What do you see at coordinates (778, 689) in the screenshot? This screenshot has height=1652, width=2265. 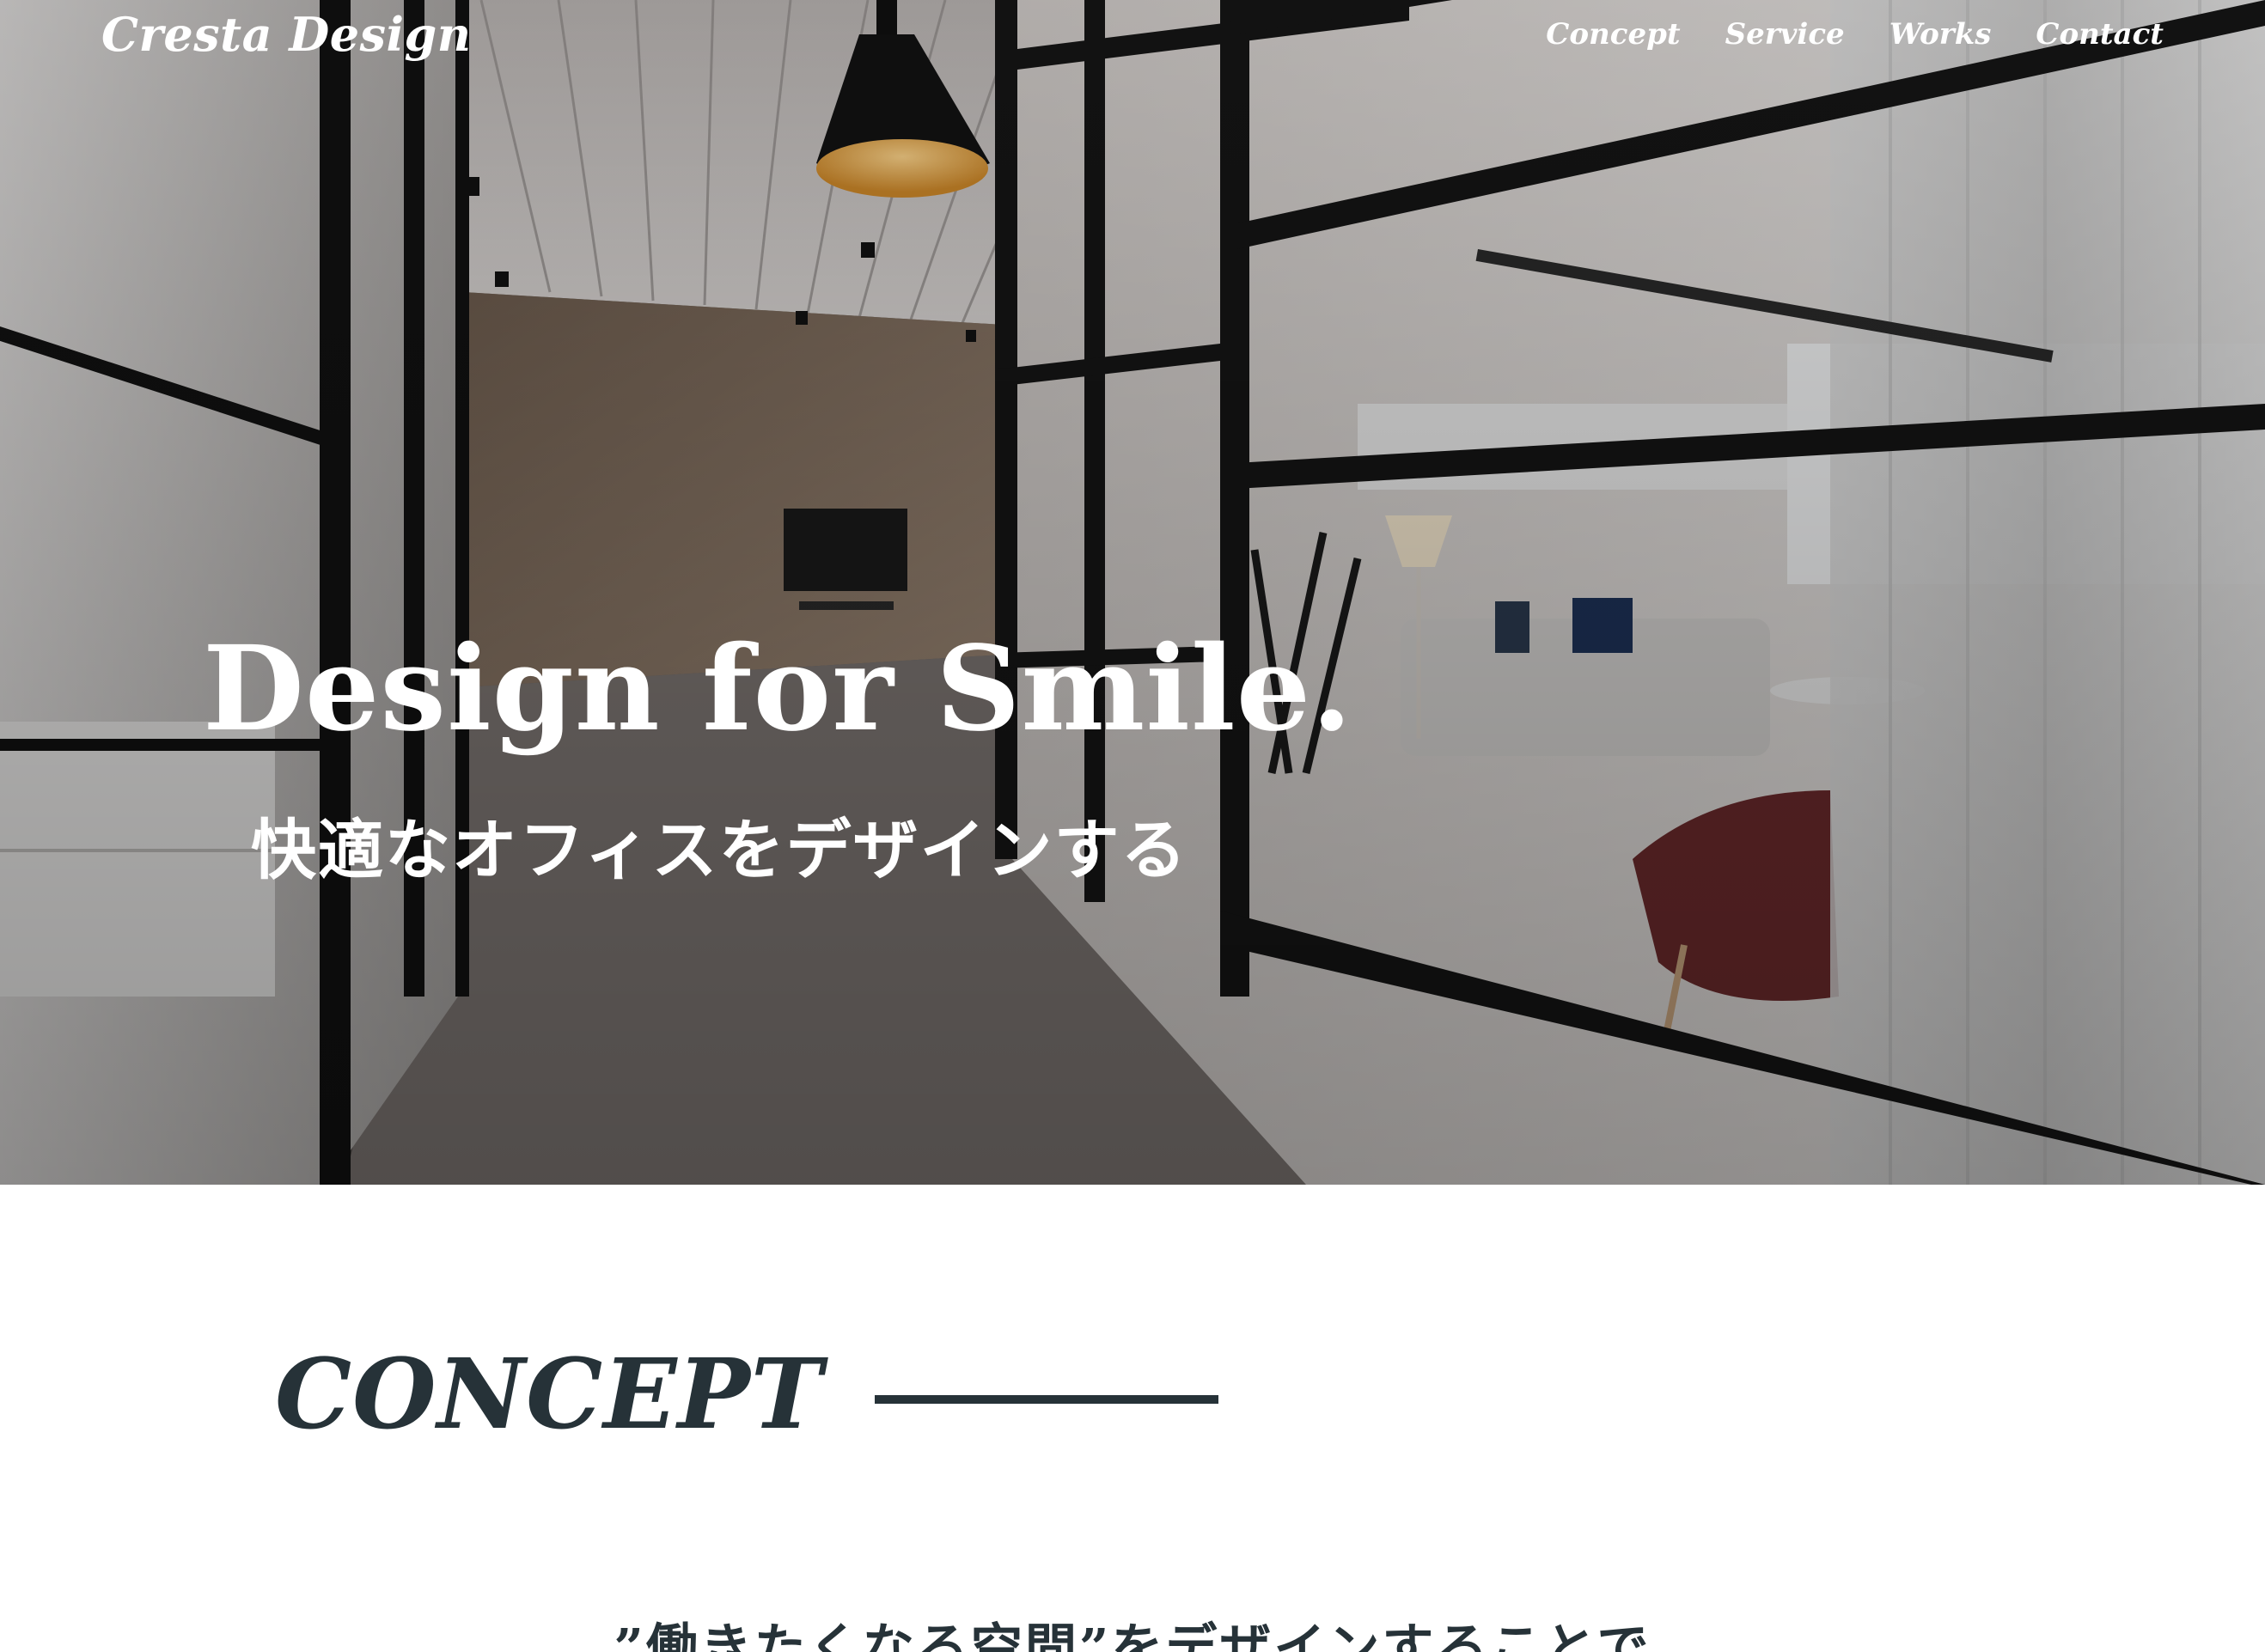 I see `hero-title: Design for Smile.` at bounding box center [778, 689].